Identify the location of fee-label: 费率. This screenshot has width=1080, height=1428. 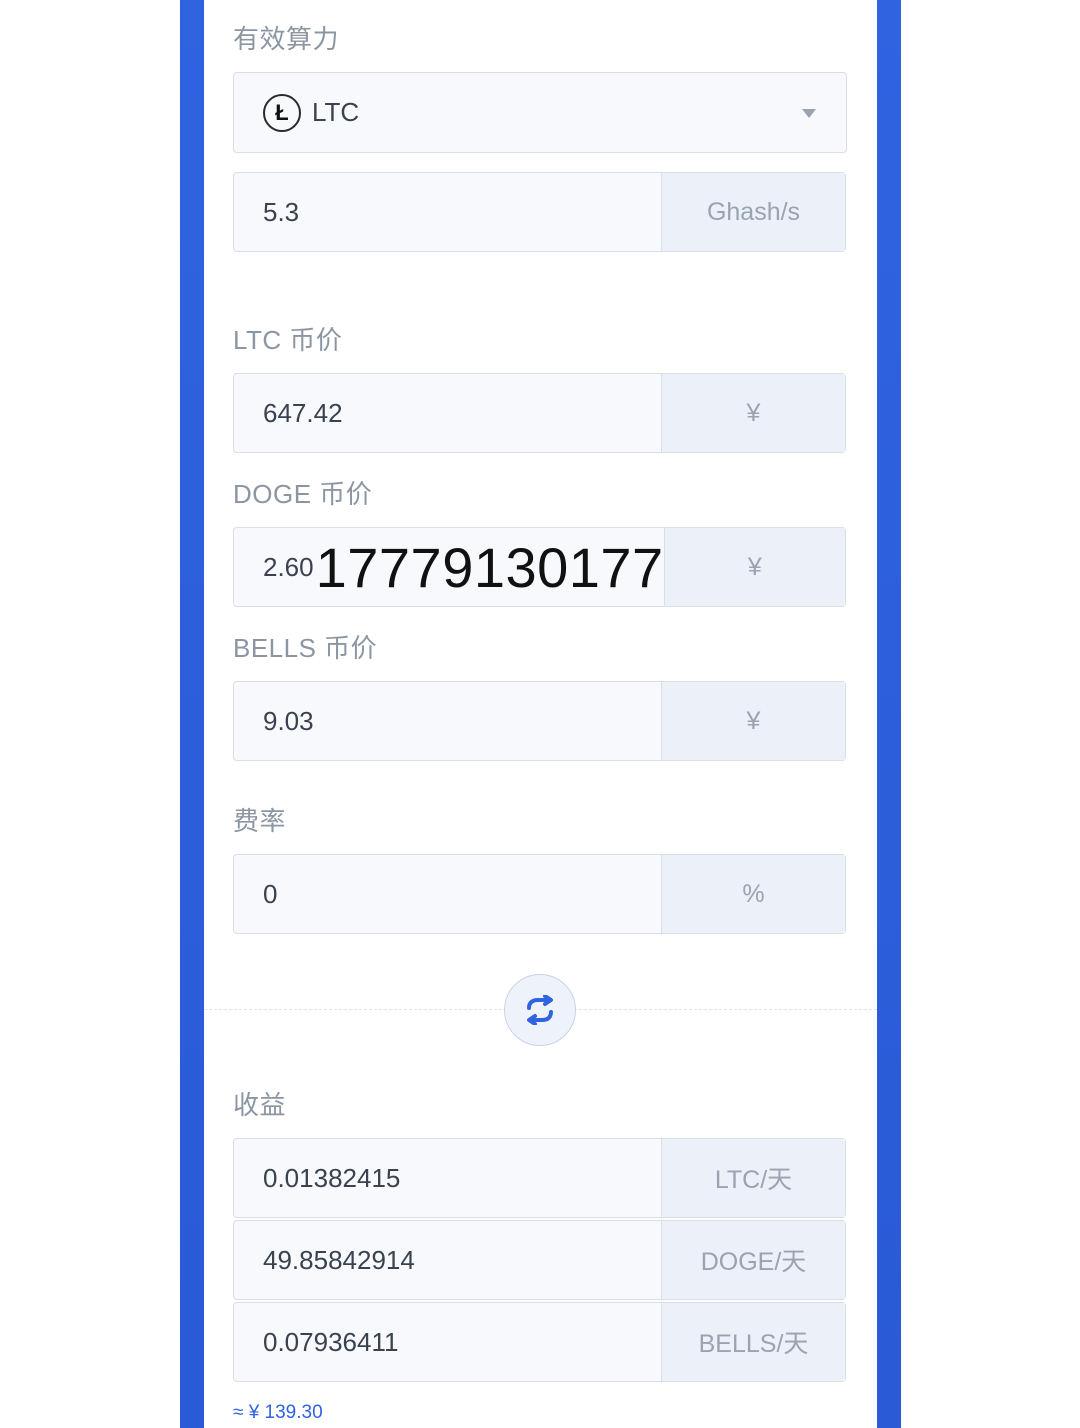
(260, 821).